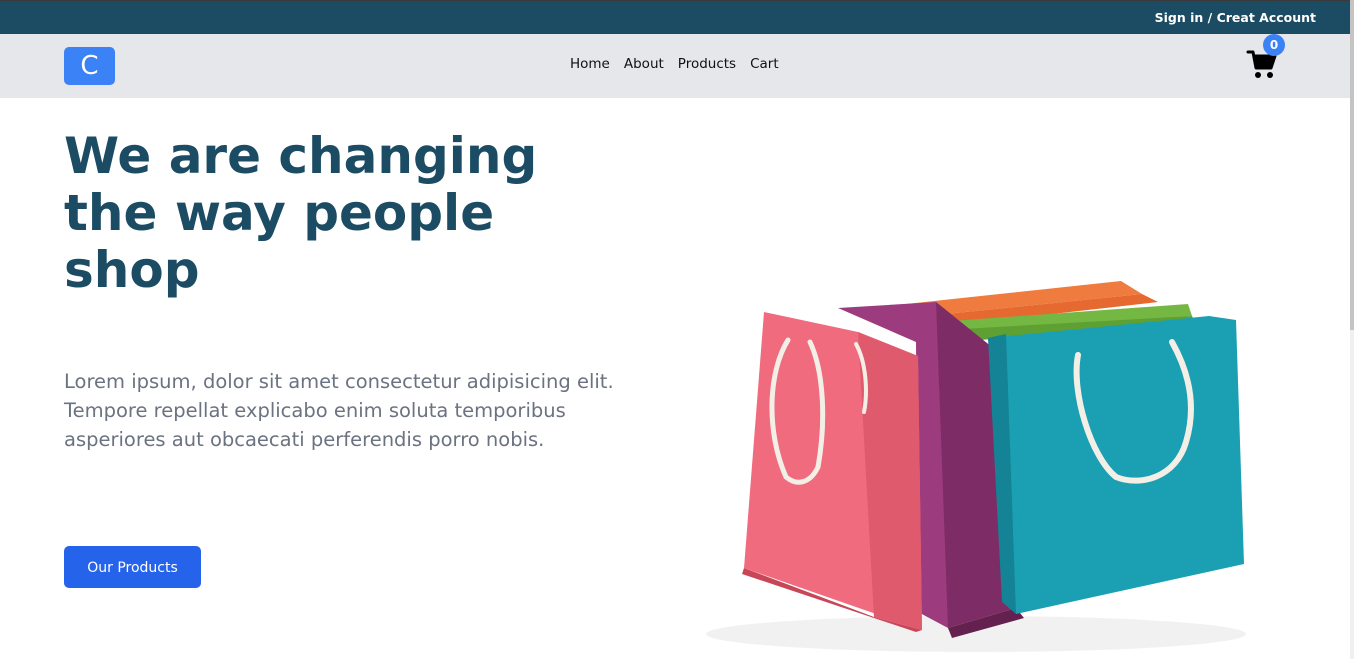 The height and width of the screenshot is (659, 1354). I want to click on our-products-button: Our Products, so click(132, 567).